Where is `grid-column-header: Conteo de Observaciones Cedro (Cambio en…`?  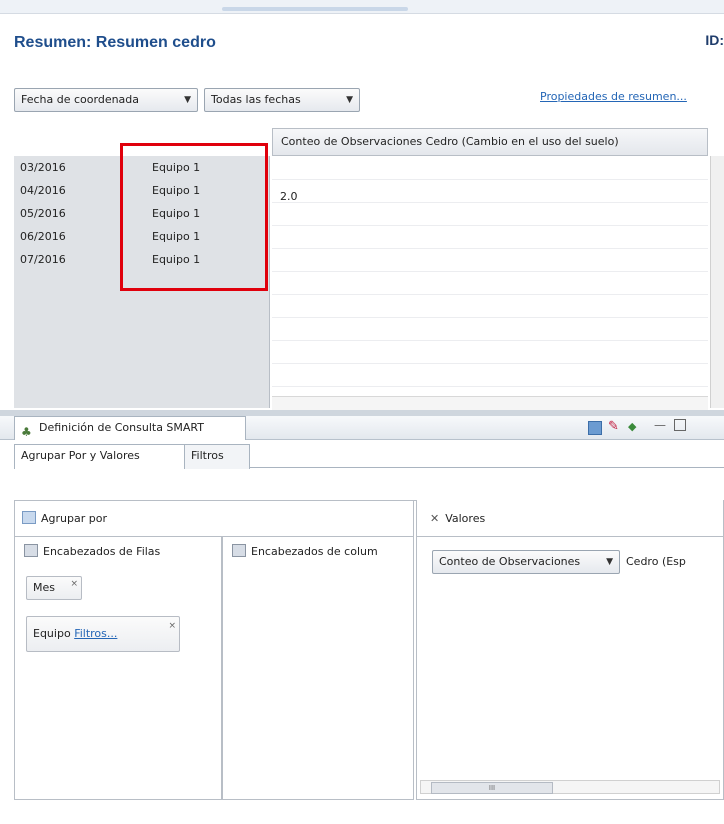
grid-column-header: Conteo de Observaciones Cedro (Cambio en… is located at coordinates (490, 142).